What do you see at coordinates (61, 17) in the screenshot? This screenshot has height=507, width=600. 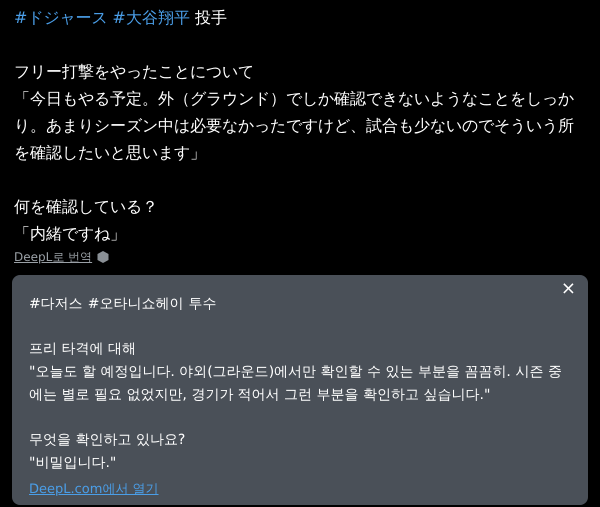 I see `hashtag-link: #ドジャース` at bounding box center [61, 17].